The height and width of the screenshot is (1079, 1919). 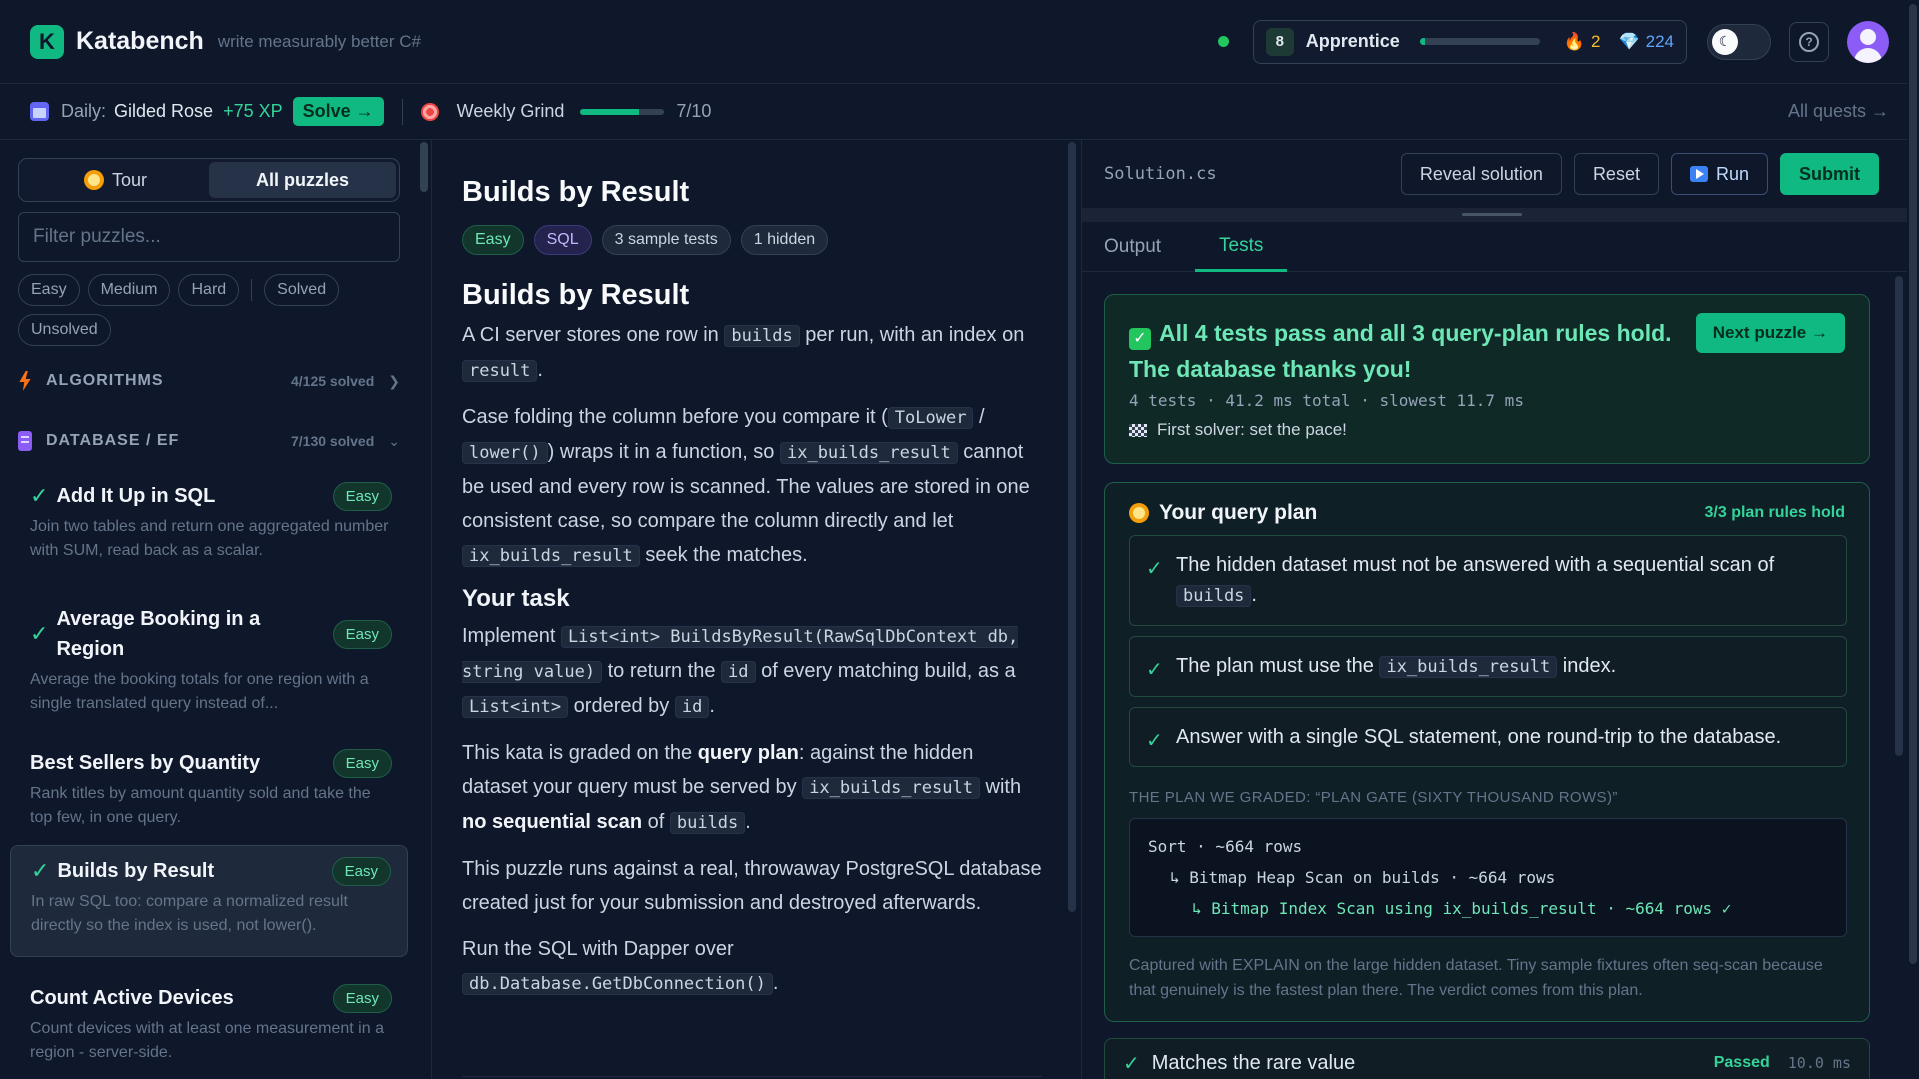 What do you see at coordinates (39, 111) in the screenshot?
I see `calendar-icon` at bounding box center [39, 111].